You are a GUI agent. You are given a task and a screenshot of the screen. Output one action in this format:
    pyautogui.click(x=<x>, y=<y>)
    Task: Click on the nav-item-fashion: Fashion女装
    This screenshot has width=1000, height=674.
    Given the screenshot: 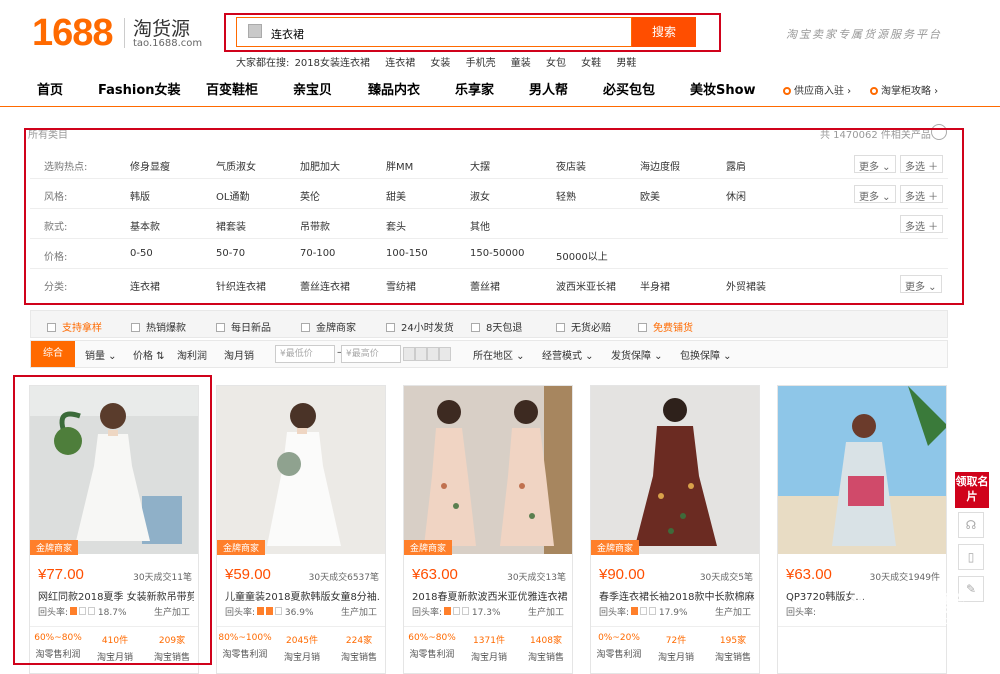 What is the action you would take?
    pyautogui.click(x=139, y=88)
    